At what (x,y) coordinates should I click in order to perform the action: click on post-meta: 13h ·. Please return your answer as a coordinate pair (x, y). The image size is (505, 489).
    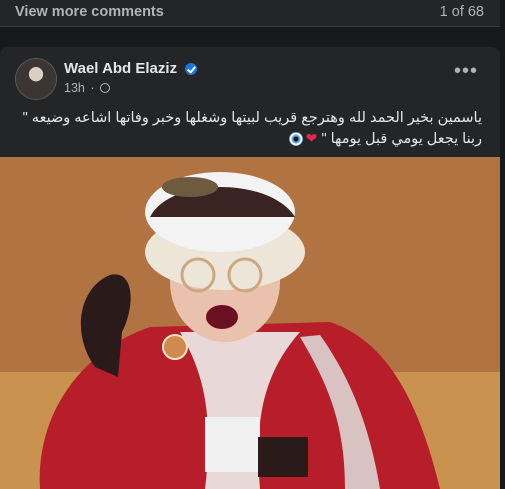
    Looking at the image, I should click on (87, 88).